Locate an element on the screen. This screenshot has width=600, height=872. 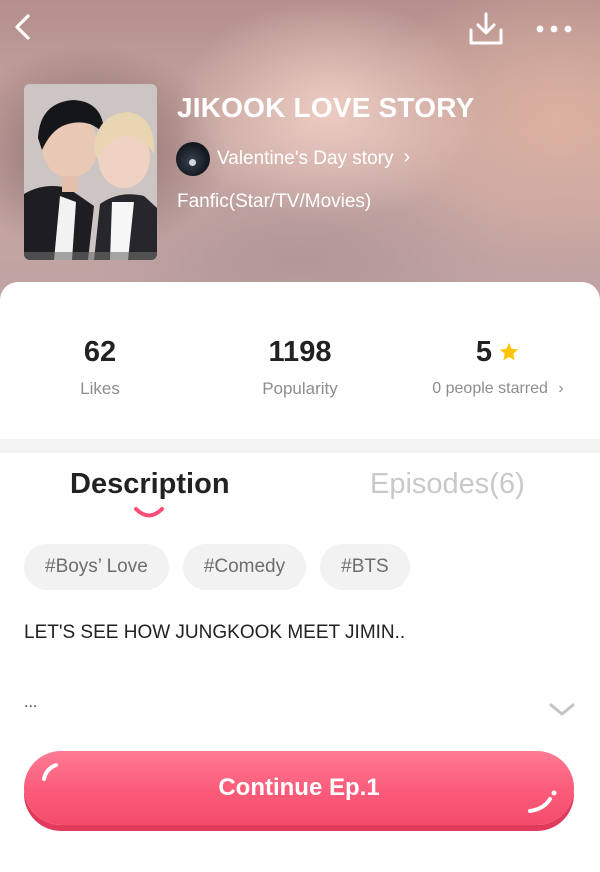
star-icon is located at coordinates (509, 351).